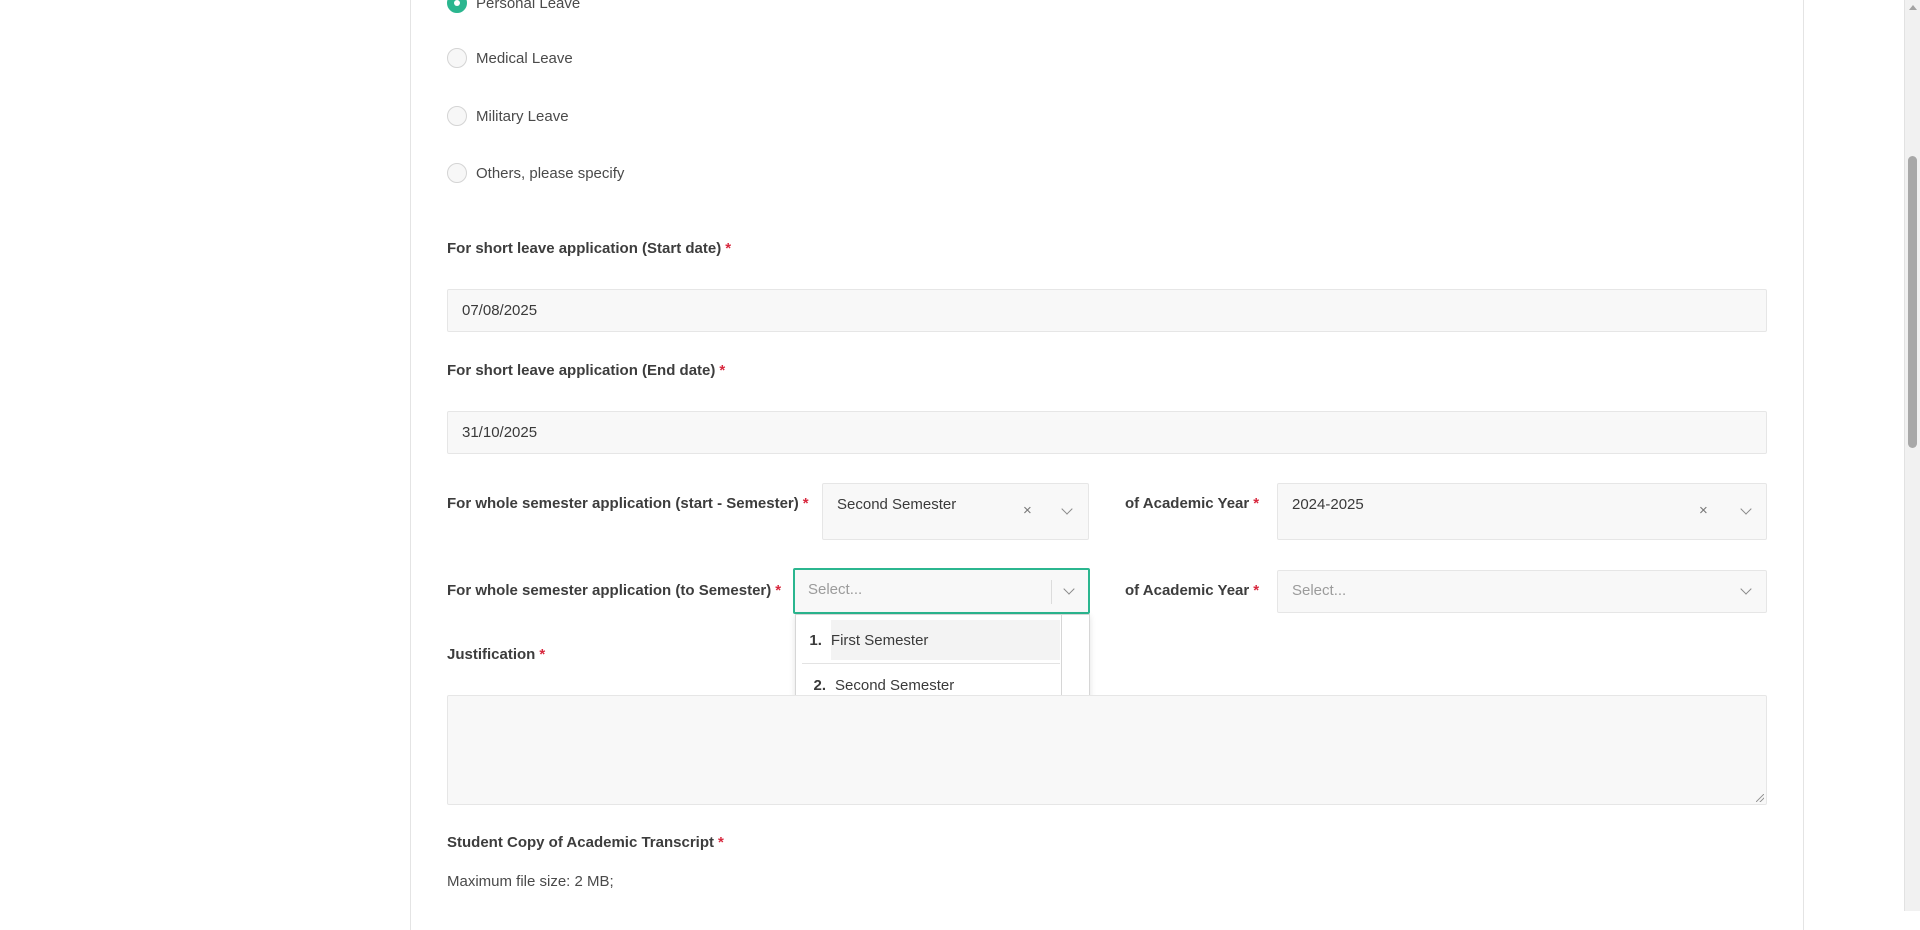  What do you see at coordinates (530, 881) in the screenshot?
I see `file-size-hint: Maximum file size: 2 MB;` at bounding box center [530, 881].